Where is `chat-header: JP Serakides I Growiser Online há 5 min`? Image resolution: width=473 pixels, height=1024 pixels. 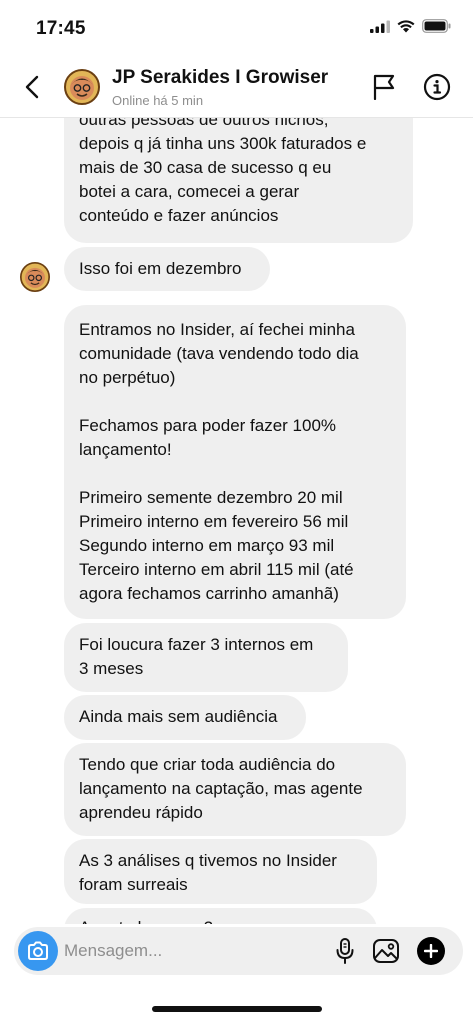 chat-header: JP Serakides I Growiser Online há 5 min is located at coordinates (236, 87).